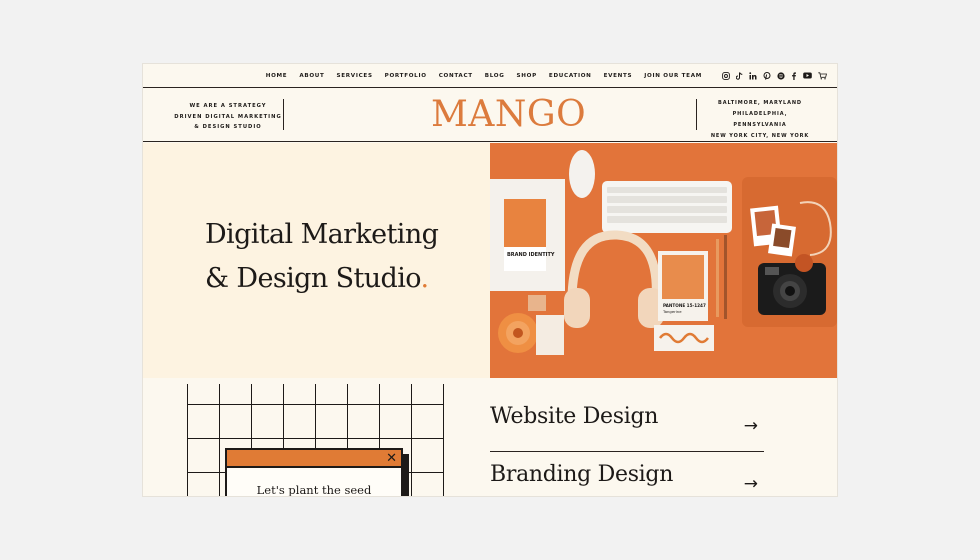 The image size is (980, 560). I want to click on social-icons, so click(774, 75).